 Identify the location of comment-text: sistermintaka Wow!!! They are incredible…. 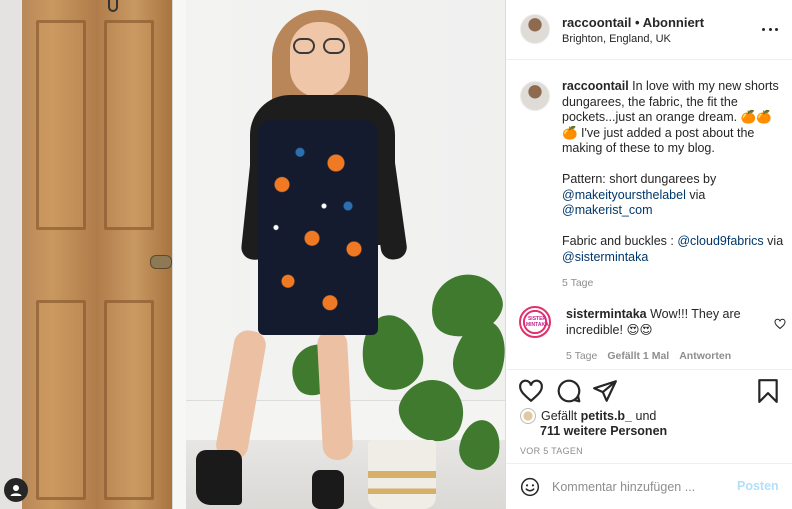
(656, 322).